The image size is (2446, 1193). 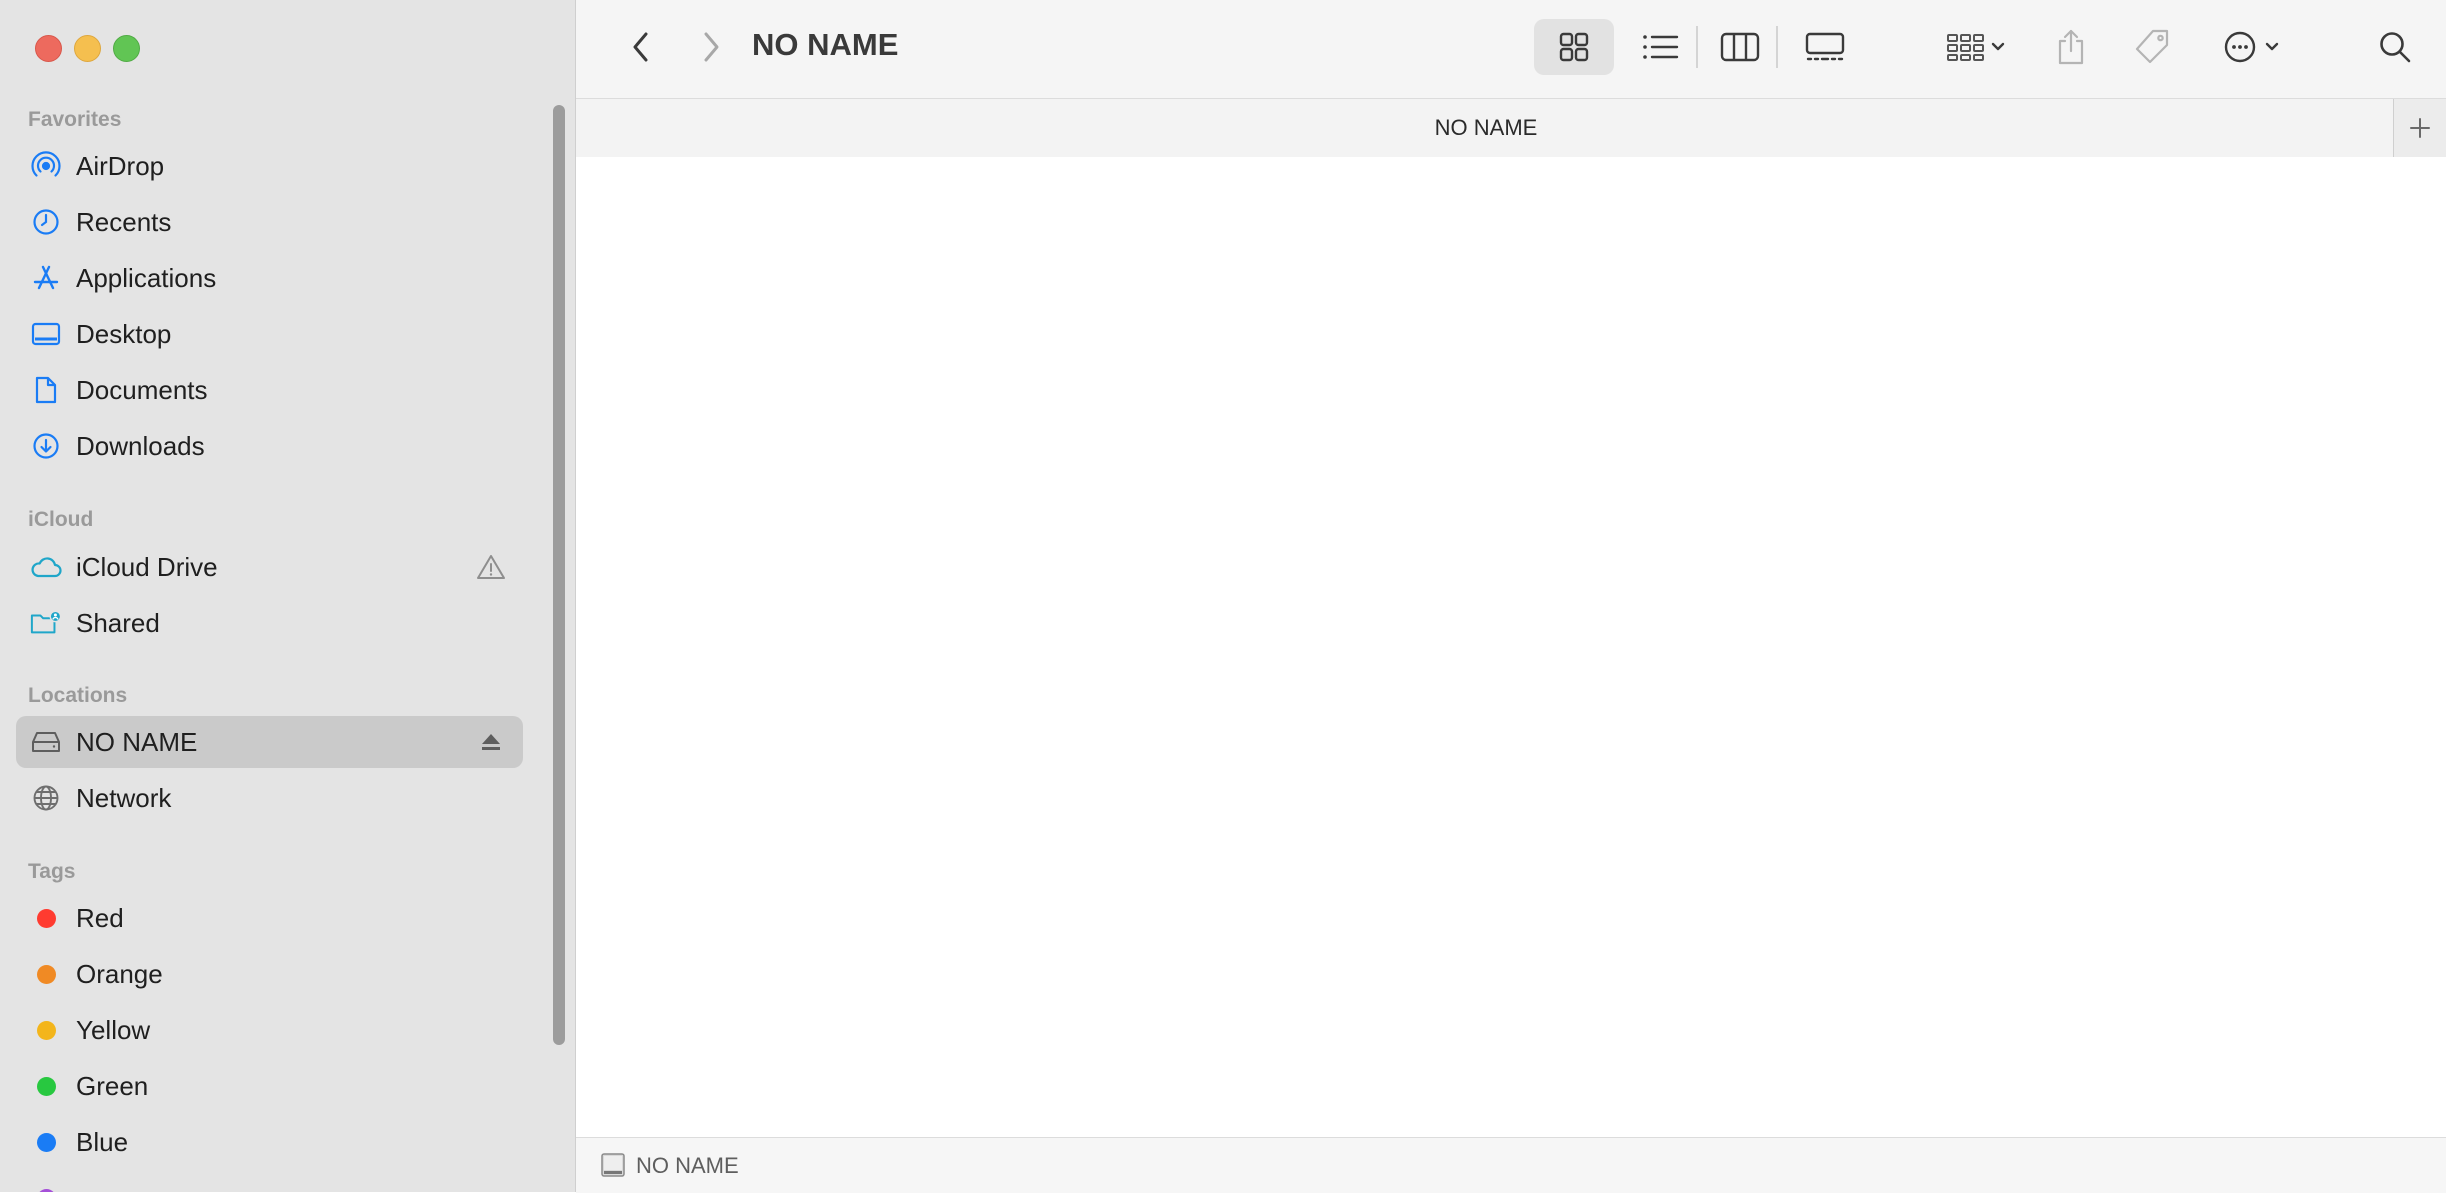 What do you see at coordinates (124, 797) in the screenshot?
I see `sidebar-item-label: Network` at bounding box center [124, 797].